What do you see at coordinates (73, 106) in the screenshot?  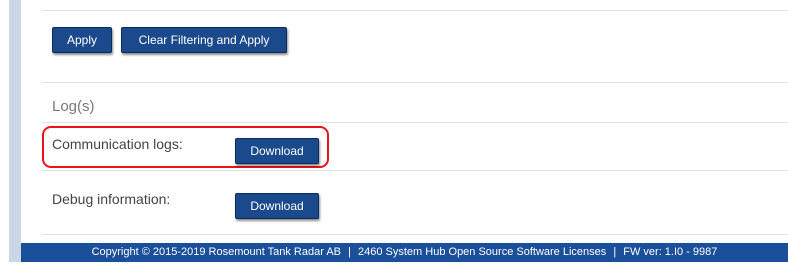 I see `logs-section-title: Log(s)` at bounding box center [73, 106].